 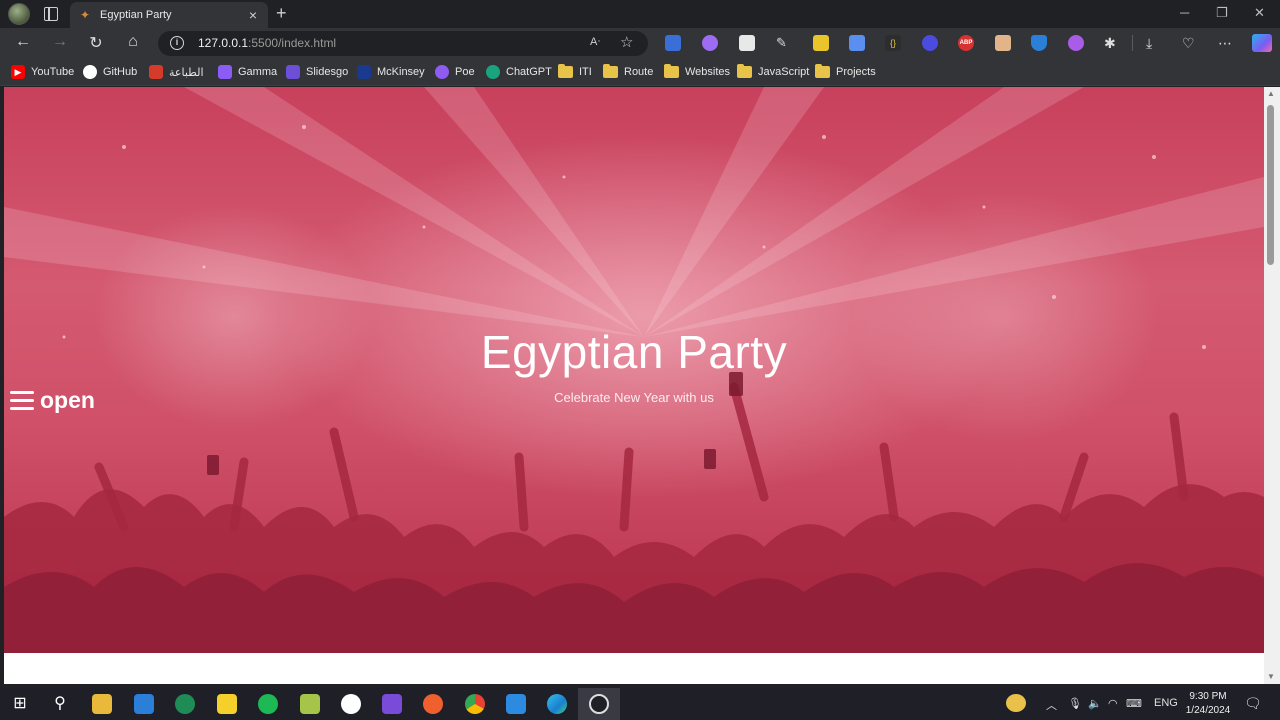 I want to click on site-favicon-icon: ✦, so click(x=85, y=15).